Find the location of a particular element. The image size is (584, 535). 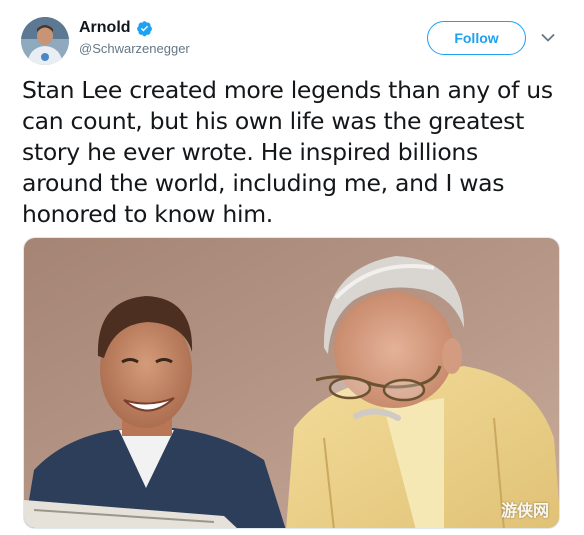

display-name: Arnold is located at coordinates (134, 28).